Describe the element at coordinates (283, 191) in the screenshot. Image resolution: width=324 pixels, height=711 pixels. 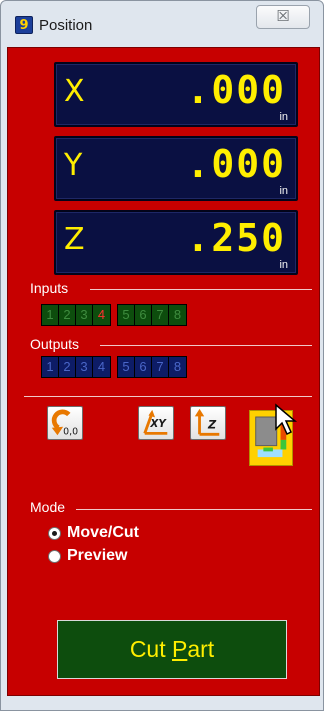
I see `axis-unit-y: in` at that location.